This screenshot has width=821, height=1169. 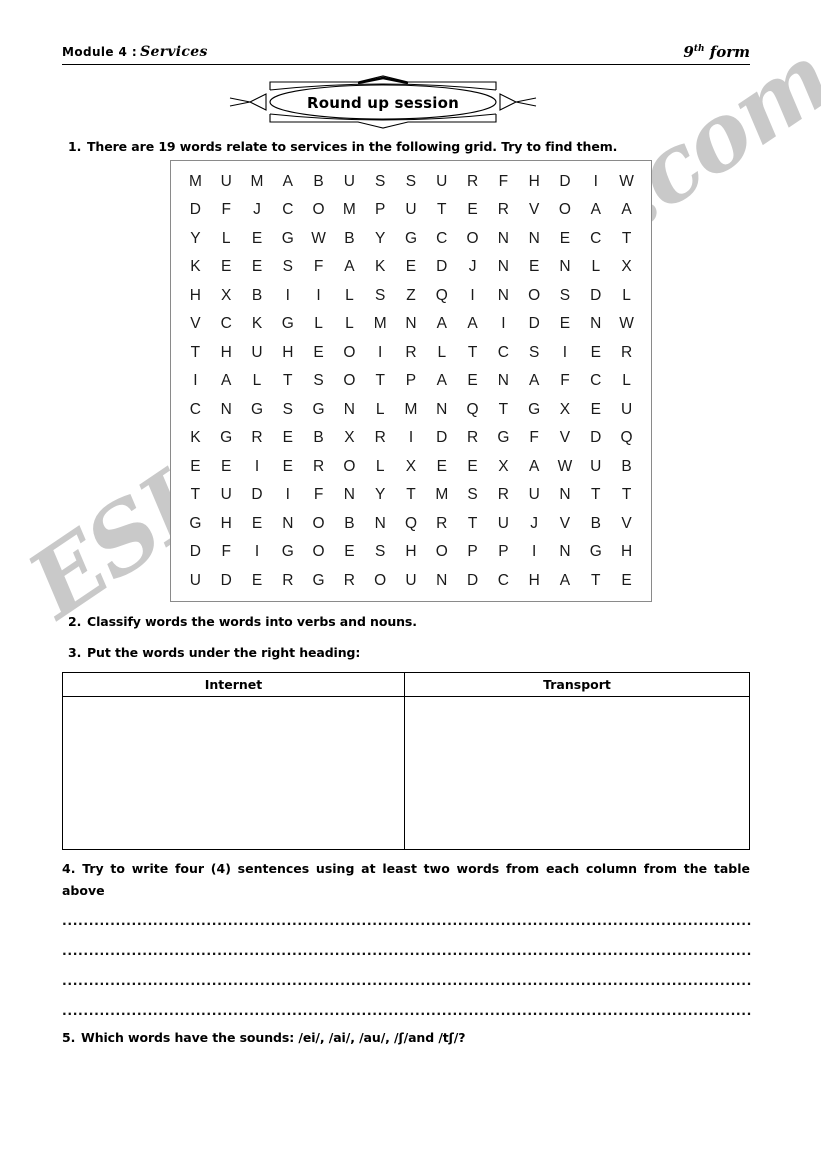 I want to click on wordsearch-cell: K, so click(x=380, y=267).